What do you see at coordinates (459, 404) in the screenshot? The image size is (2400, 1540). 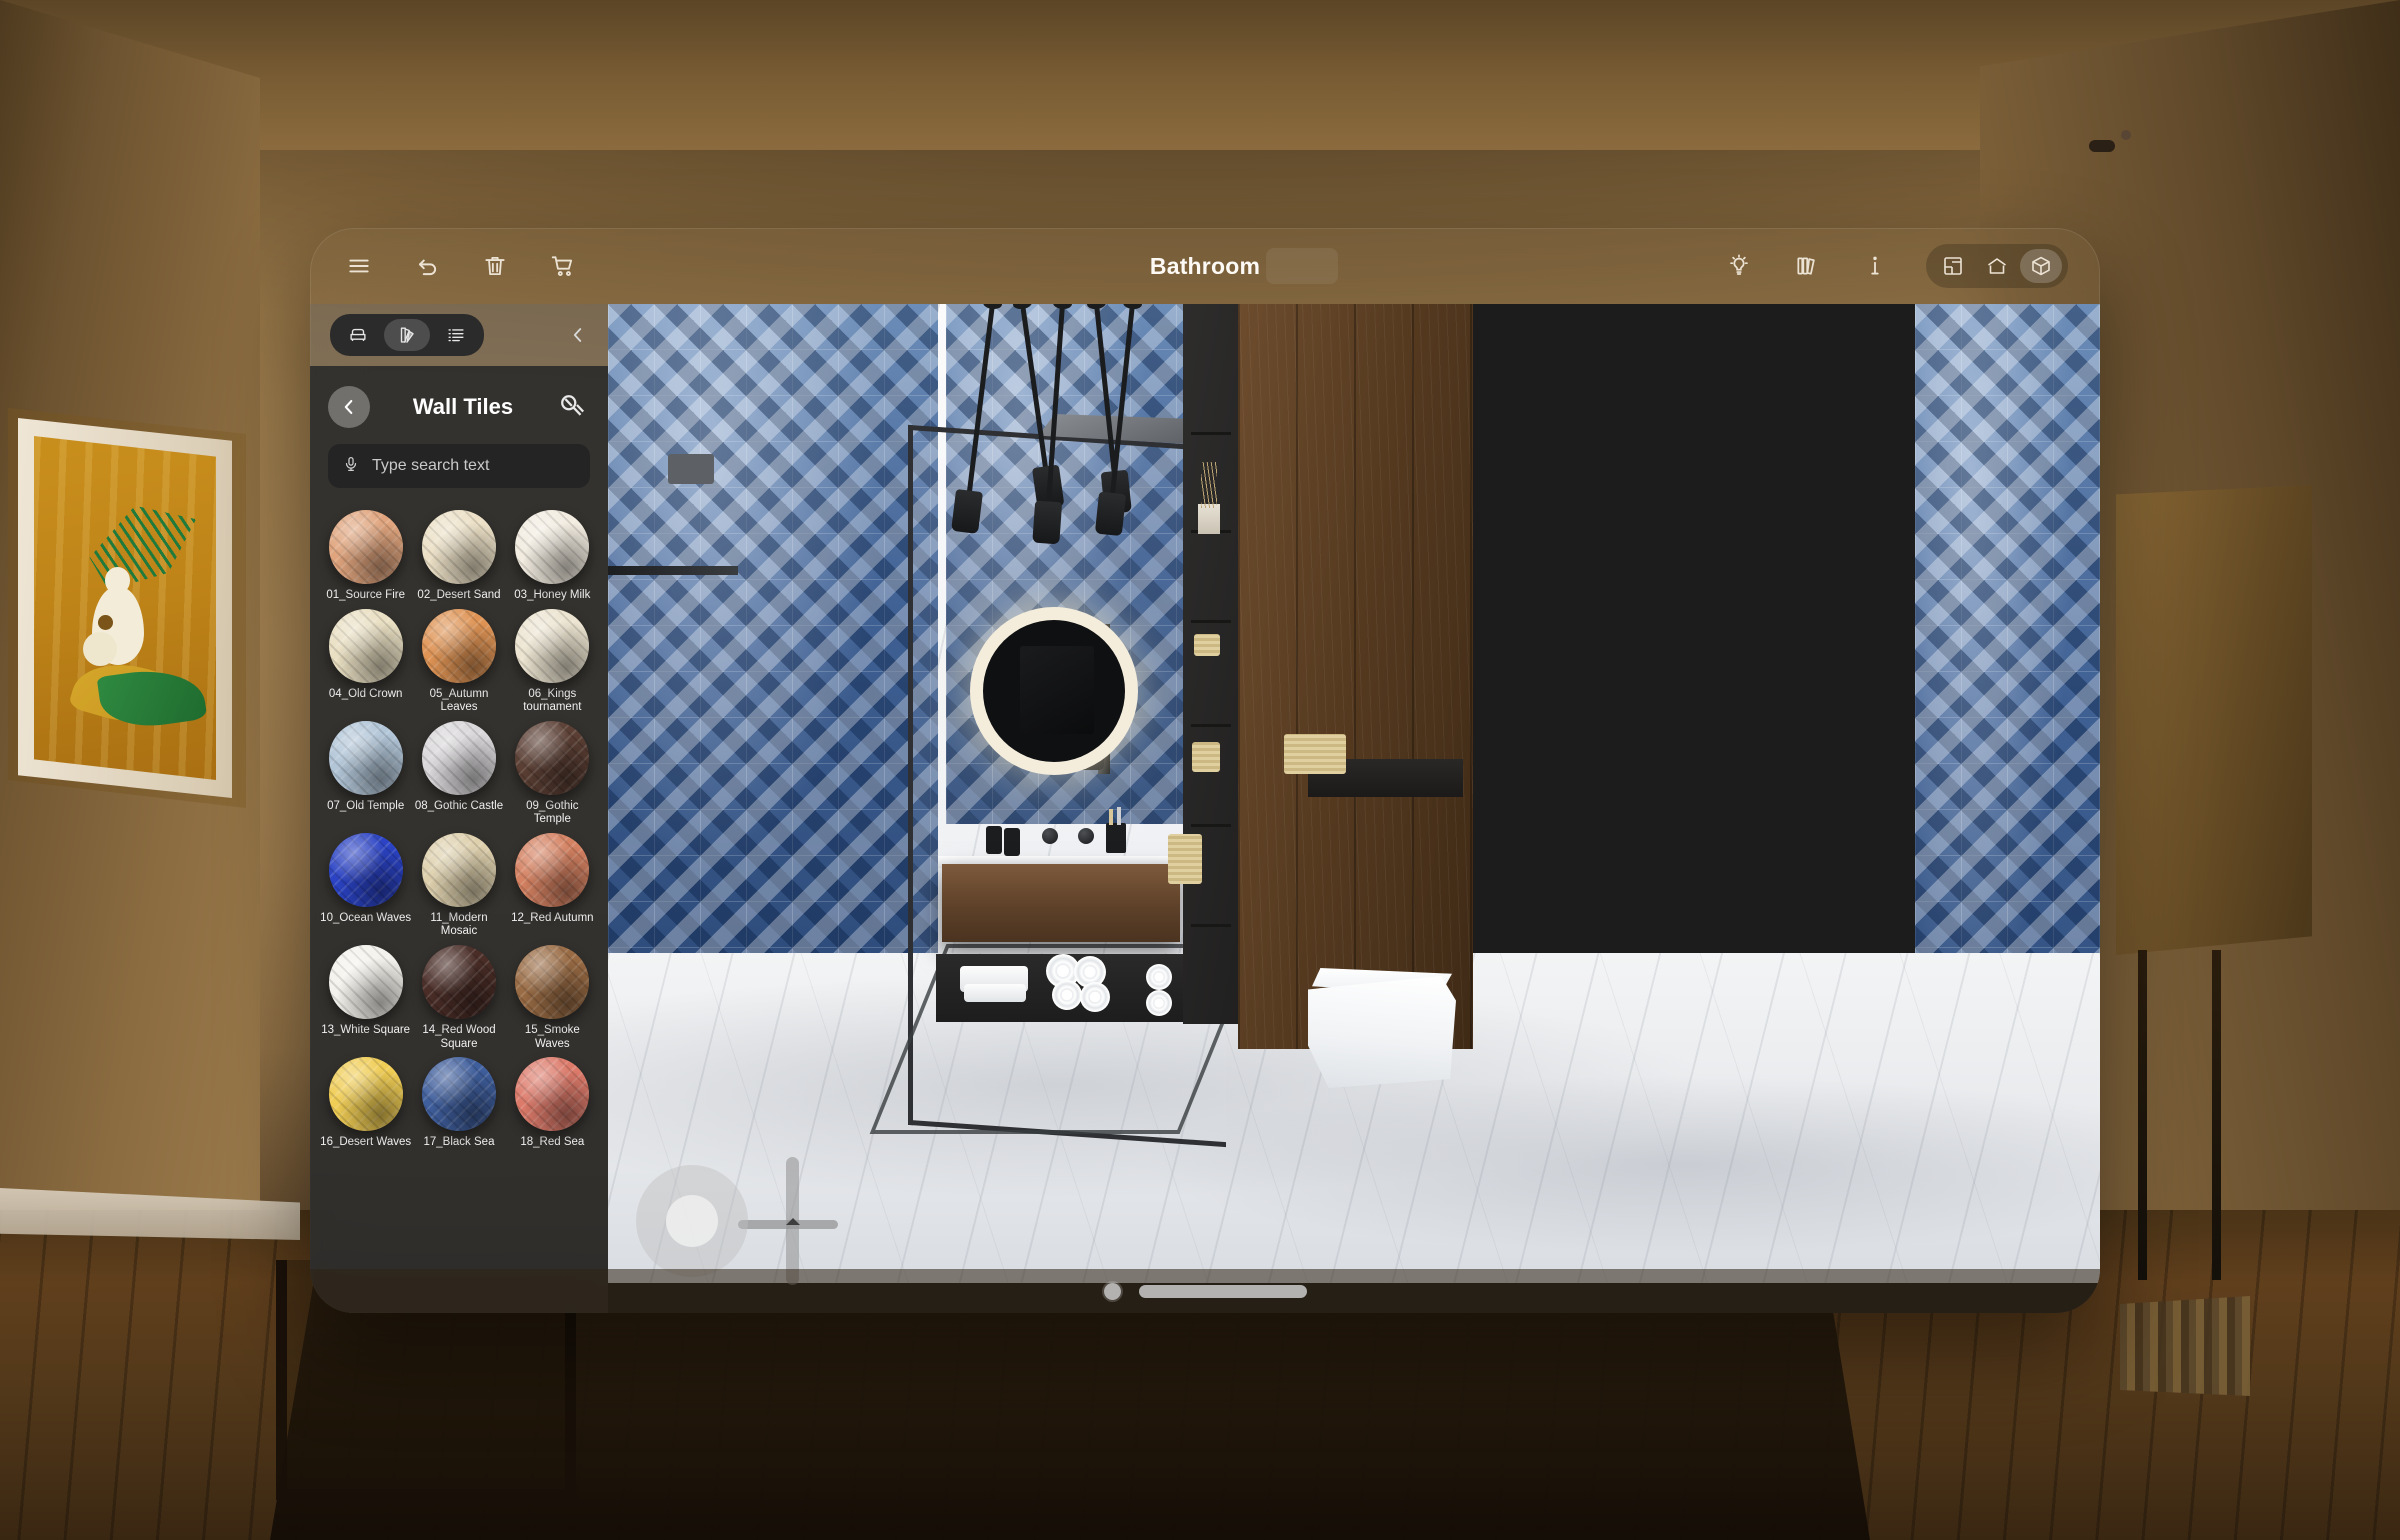 I see `panel-header: Wall Tiles` at bounding box center [459, 404].